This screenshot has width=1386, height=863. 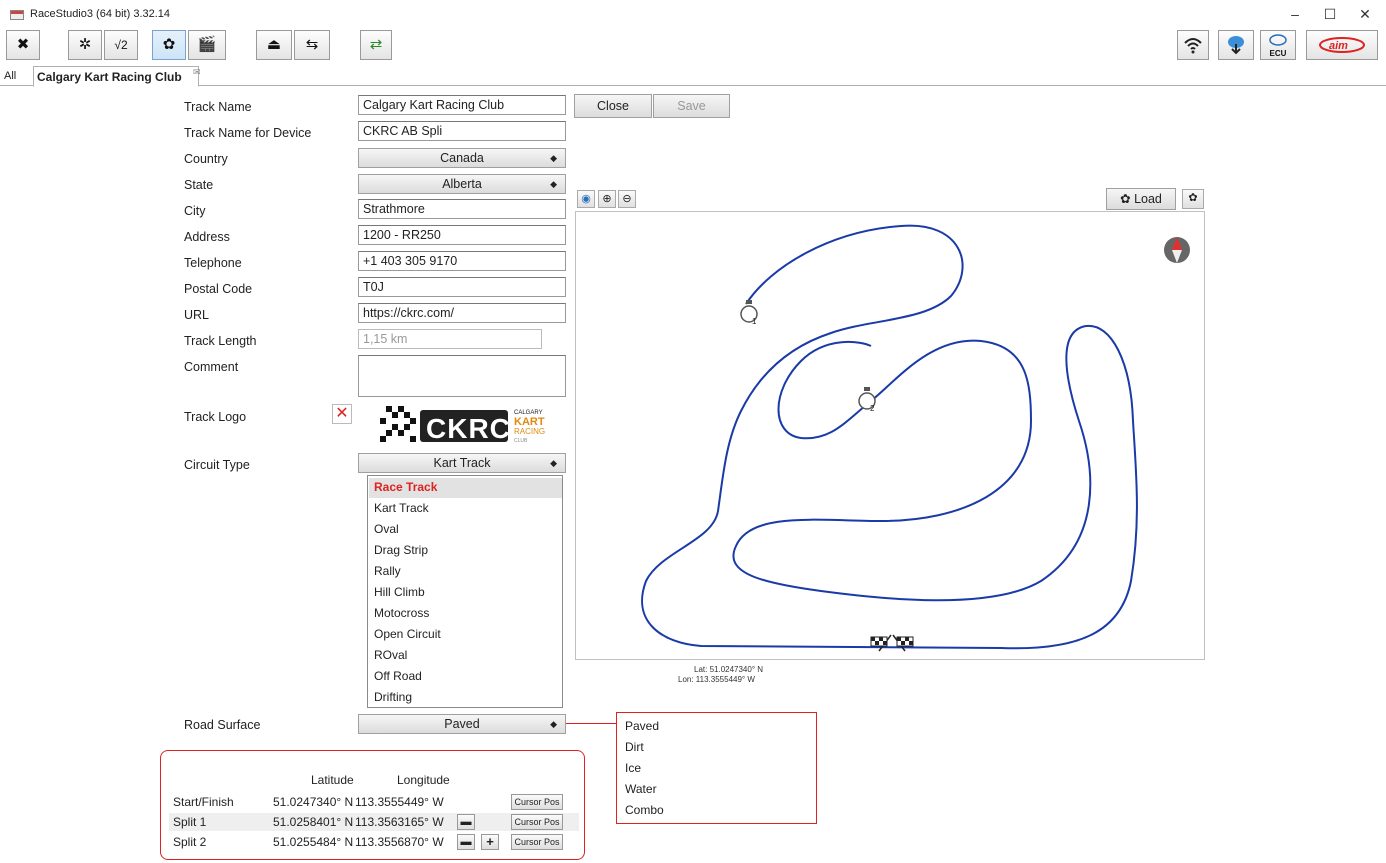 What do you see at coordinates (462, 287) in the screenshot?
I see `postal-code-input: T0J` at bounding box center [462, 287].